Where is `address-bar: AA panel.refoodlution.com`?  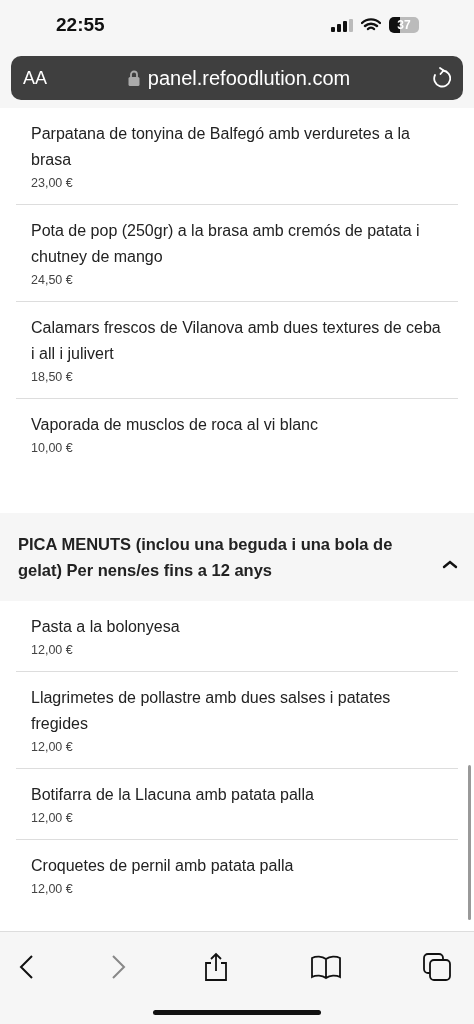
address-bar: AA panel.refoodlution.com is located at coordinates (237, 78).